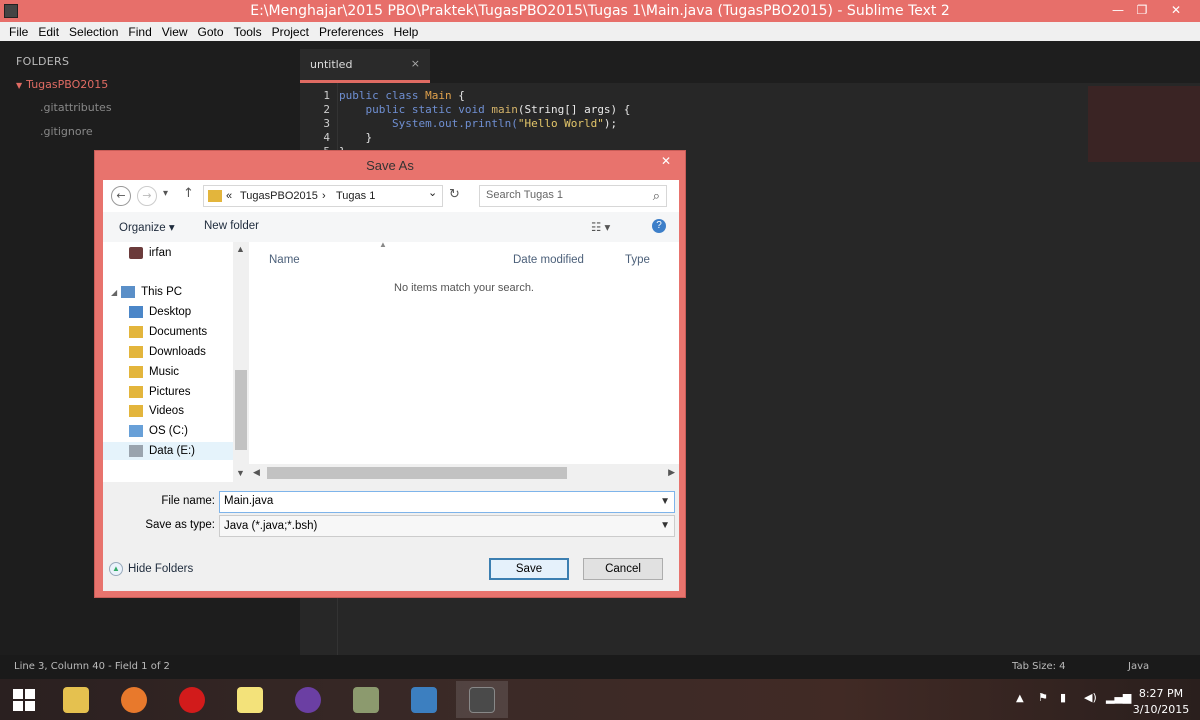 The width and height of the screenshot is (1200, 720). I want to click on taskbar-app-tools, so click(366, 699).